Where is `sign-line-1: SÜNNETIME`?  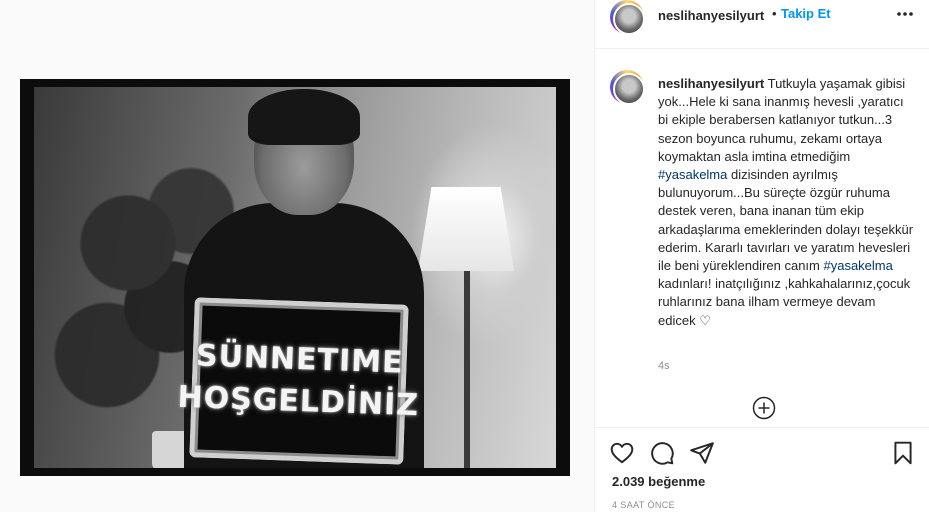 sign-line-1: SÜNNETIME is located at coordinates (300, 359).